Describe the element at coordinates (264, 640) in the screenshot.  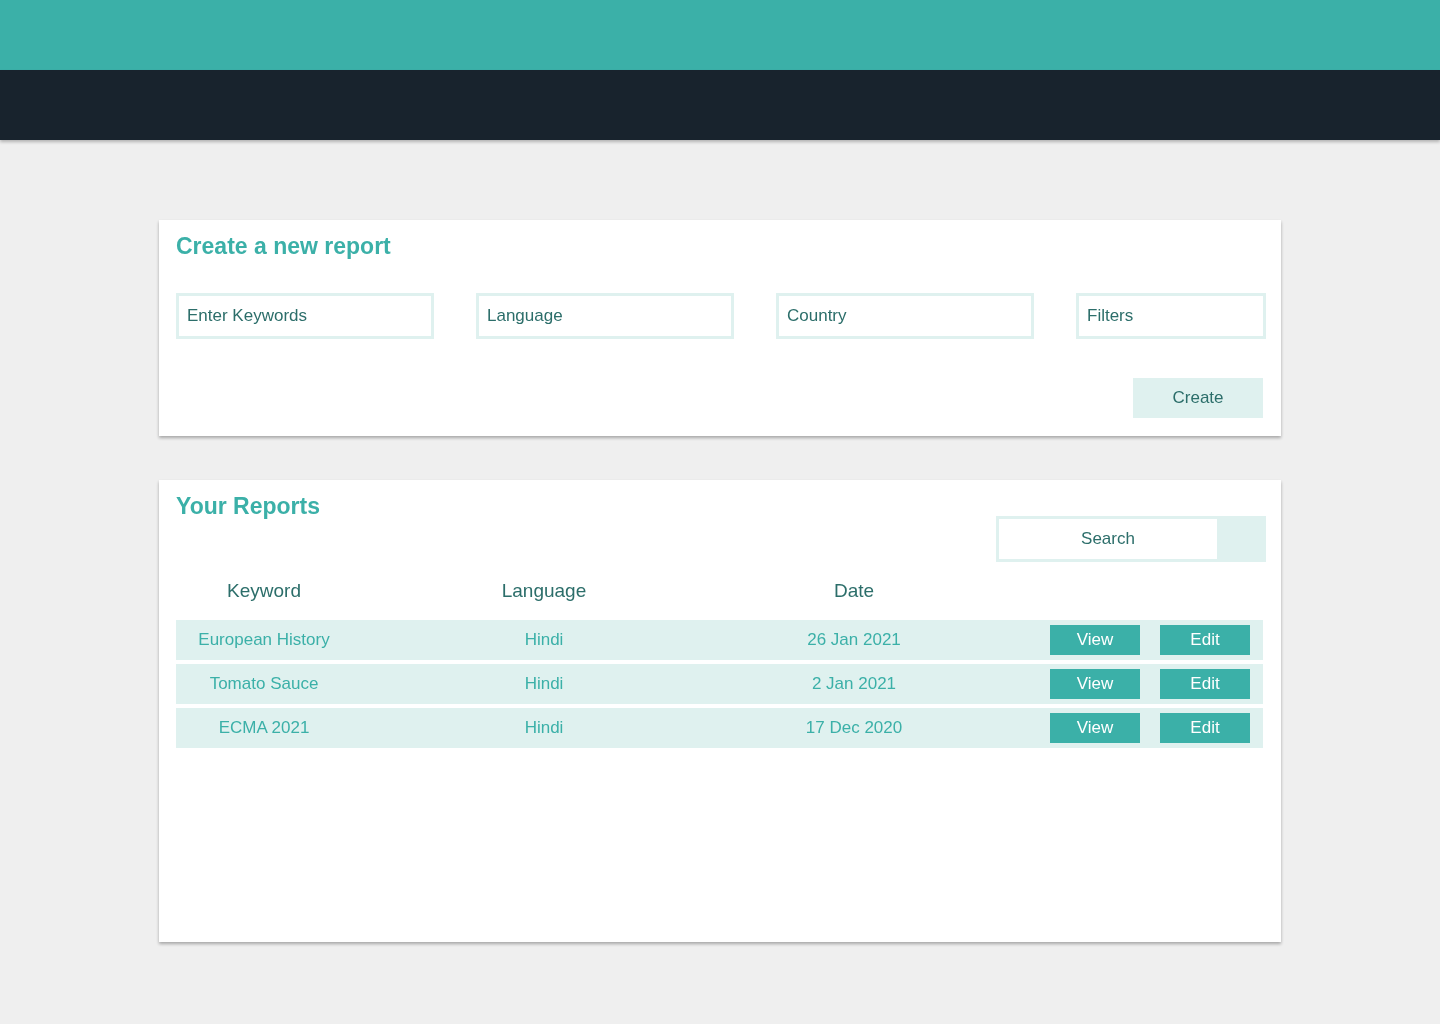
I see `table-cell-text: European History` at that location.